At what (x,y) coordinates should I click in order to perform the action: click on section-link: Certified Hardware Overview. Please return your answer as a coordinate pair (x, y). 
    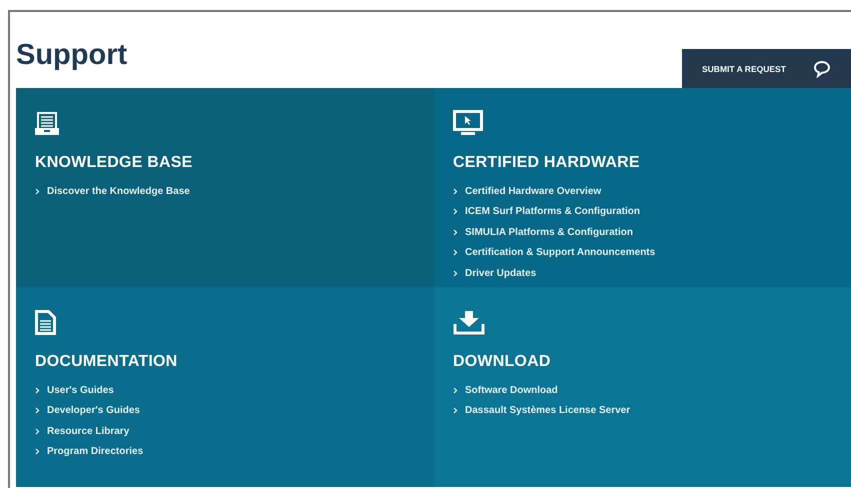
    Looking at the image, I should click on (533, 191).